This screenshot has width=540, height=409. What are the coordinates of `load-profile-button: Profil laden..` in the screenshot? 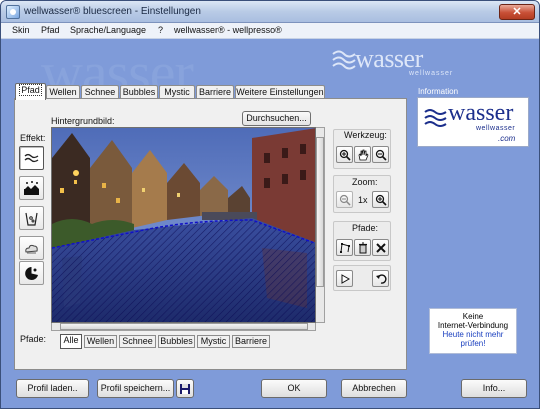 It's located at (52, 388).